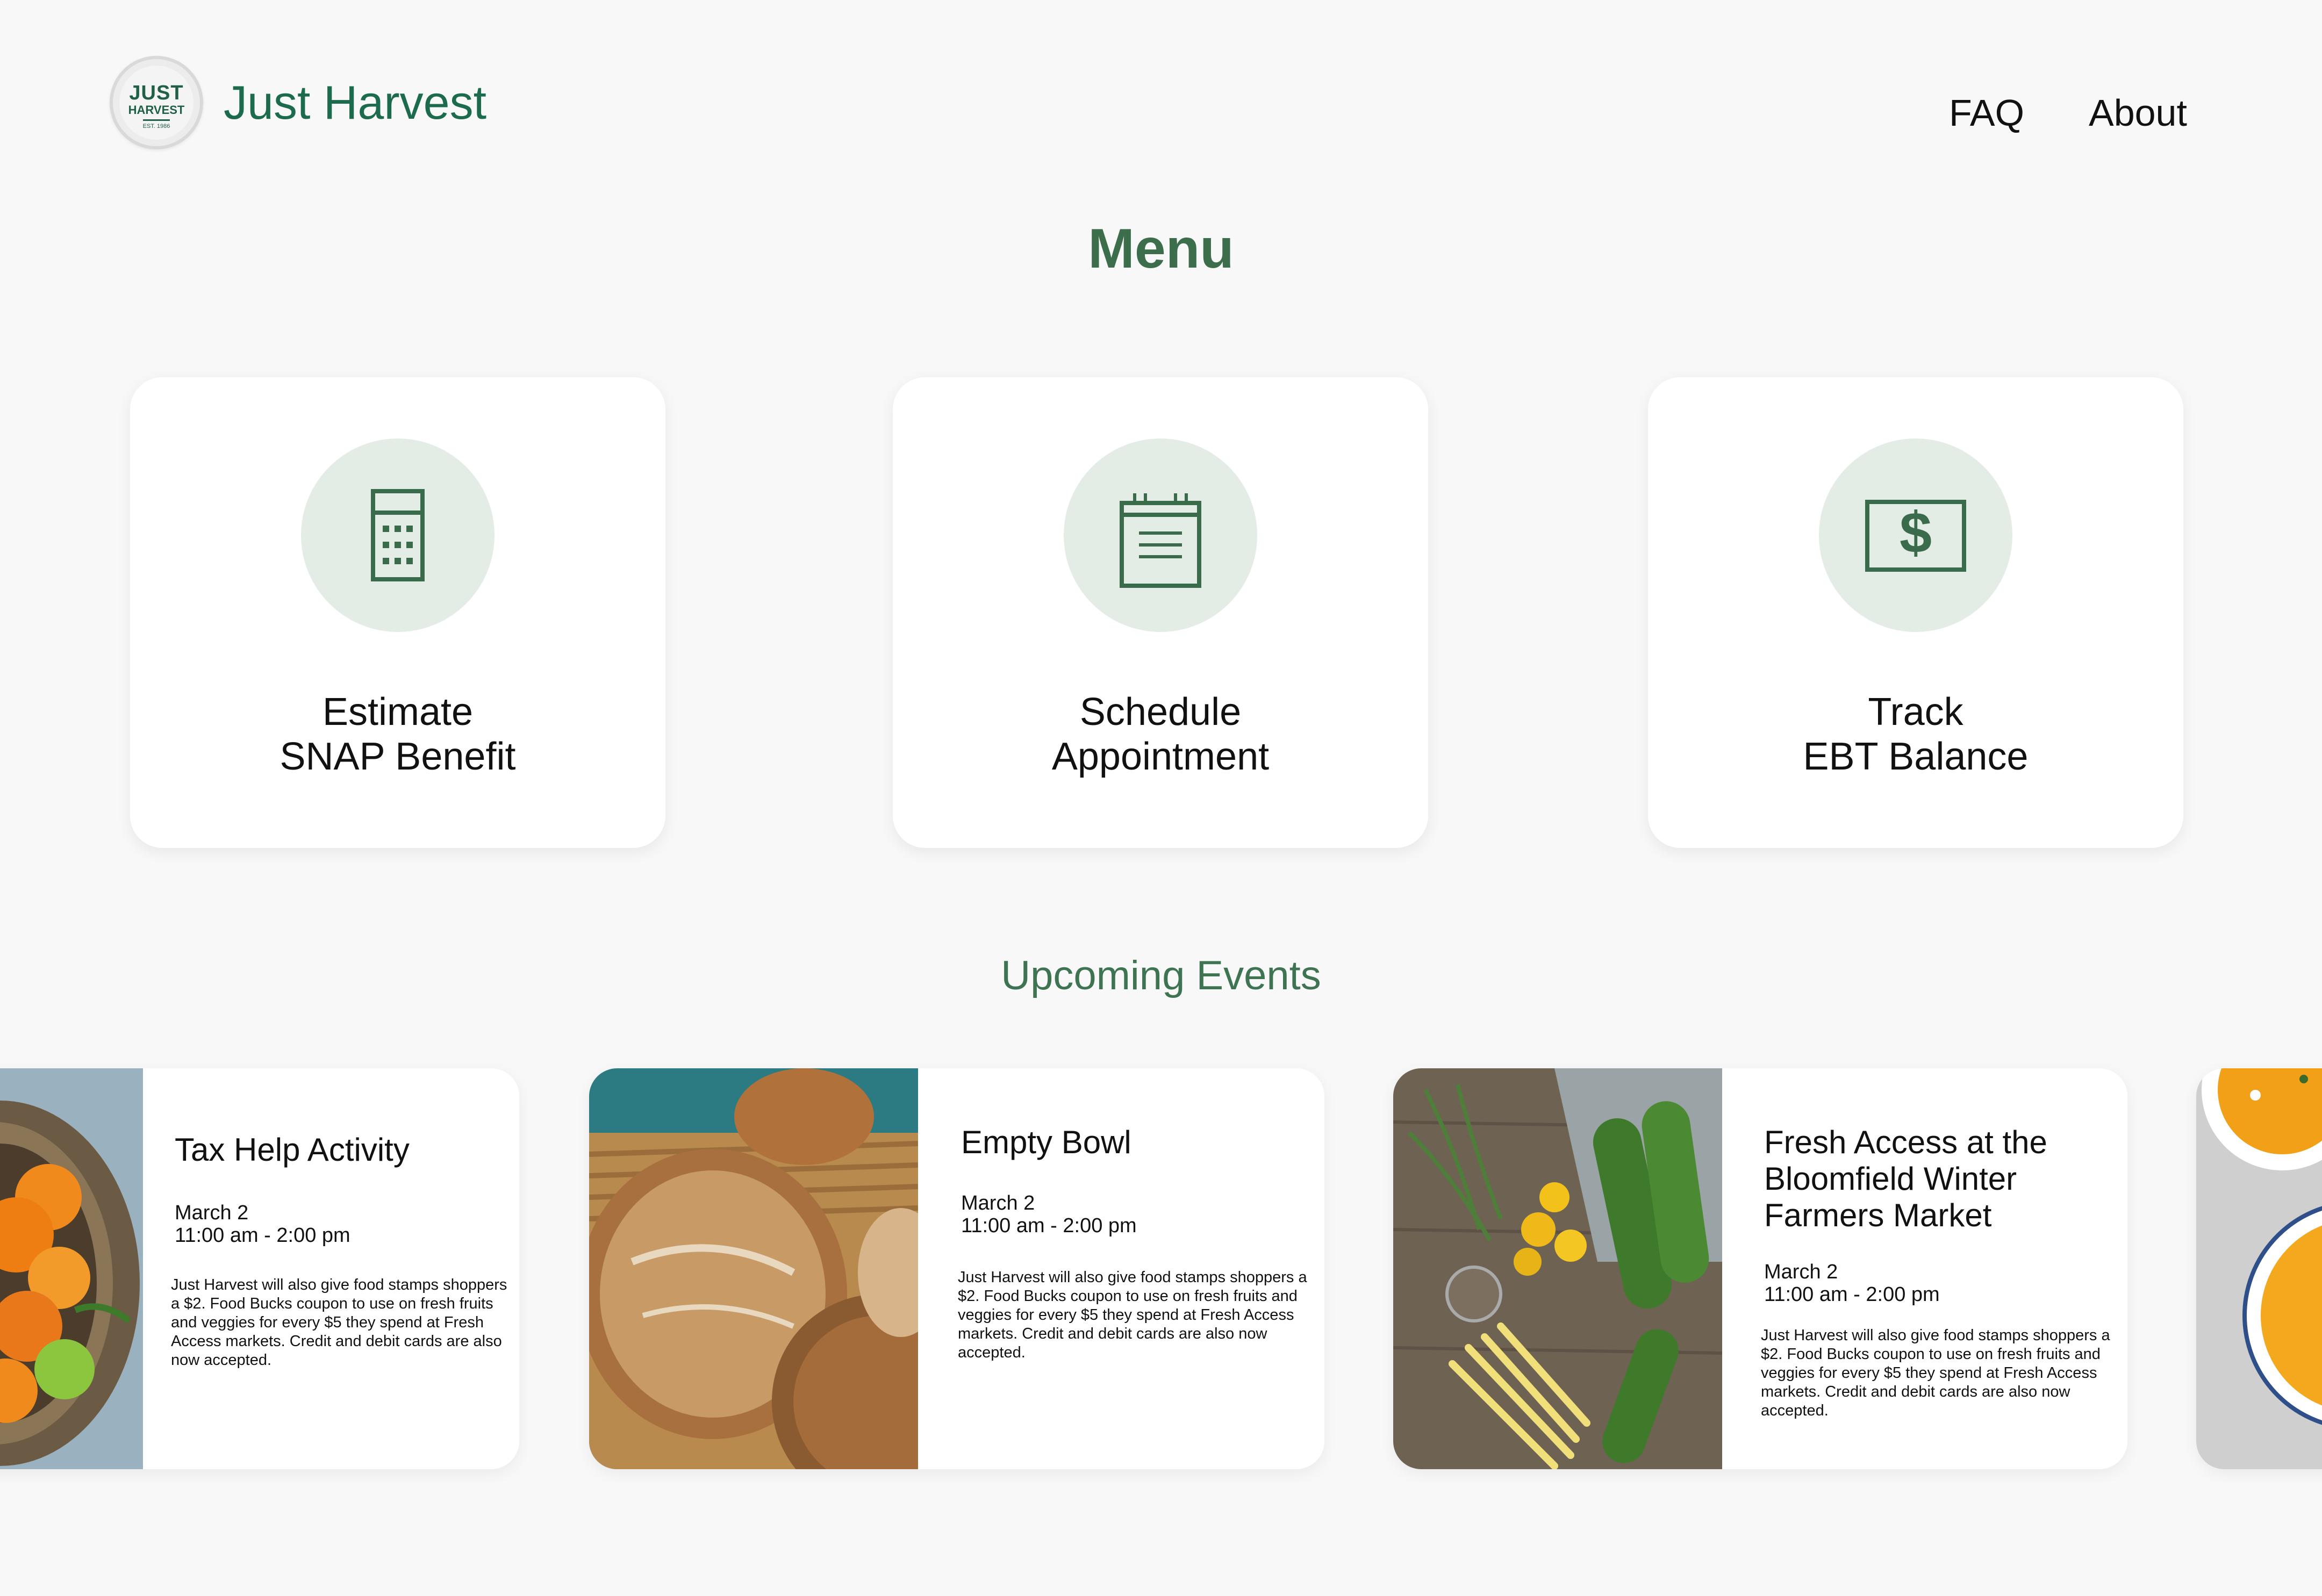 The height and width of the screenshot is (1596, 2322). Describe the element at coordinates (1915, 712) in the screenshot. I see `menu-card-label: Track` at that location.